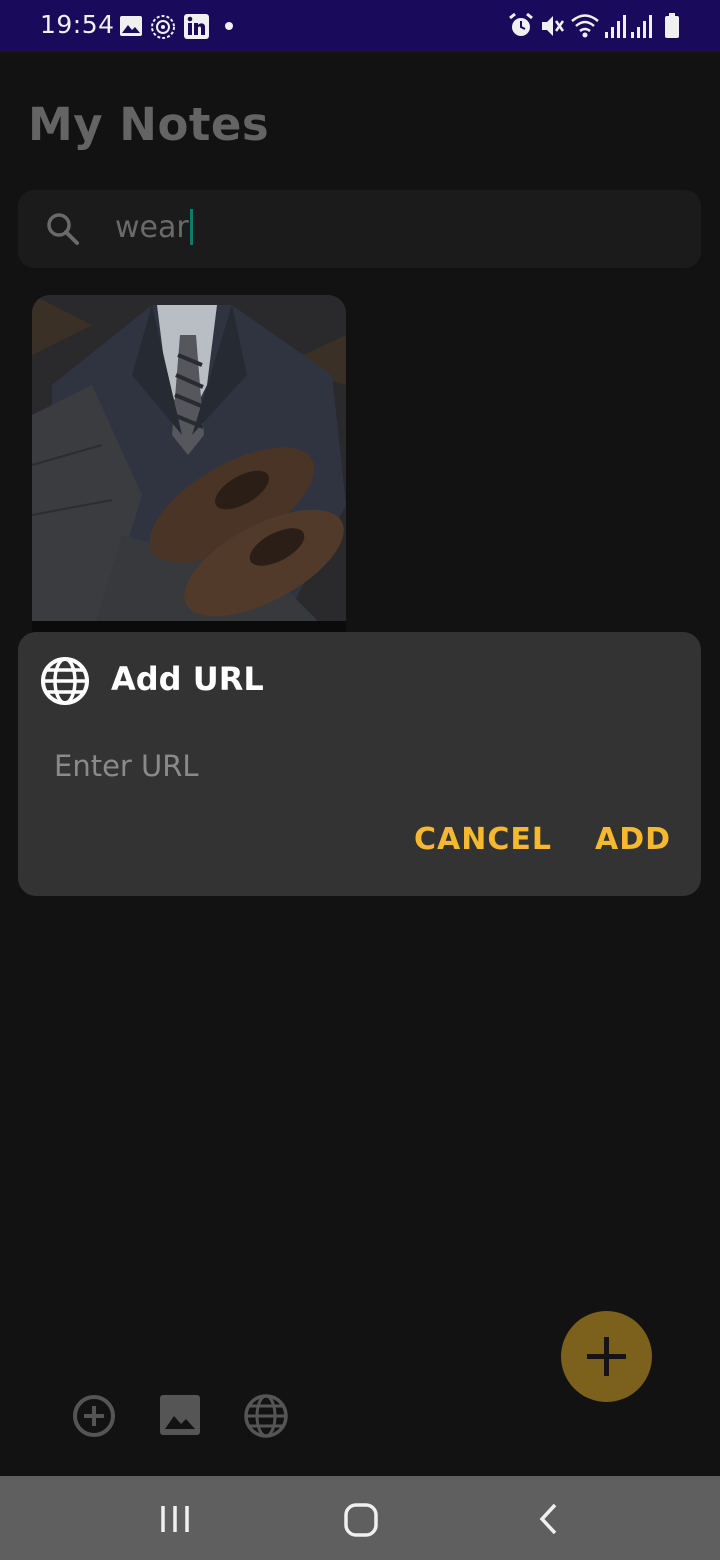 The height and width of the screenshot is (1560, 720). What do you see at coordinates (553, 26) in the screenshot?
I see `mute-icon` at bounding box center [553, 26].